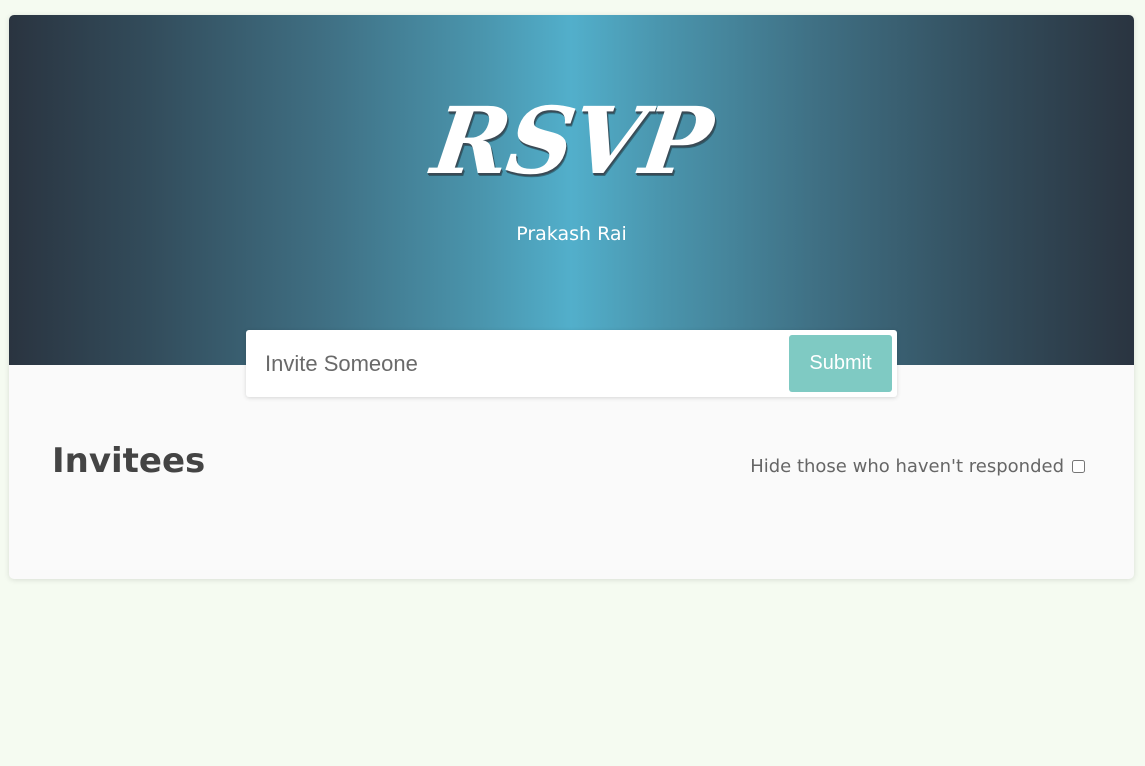 The width and height of the screenshot is (1145, 766). I want to click on hide-non-responders-checkbox, so click(1078, 466).